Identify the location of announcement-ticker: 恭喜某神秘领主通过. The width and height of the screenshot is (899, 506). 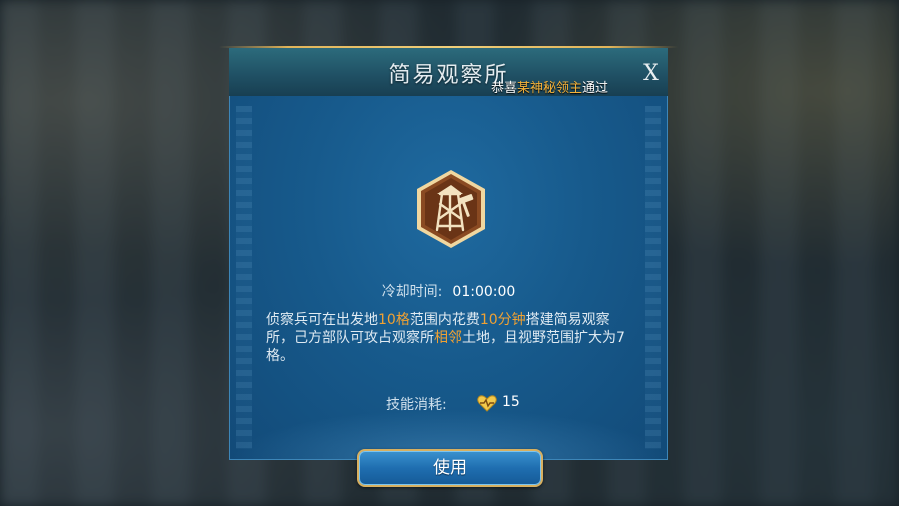
(556, 86).